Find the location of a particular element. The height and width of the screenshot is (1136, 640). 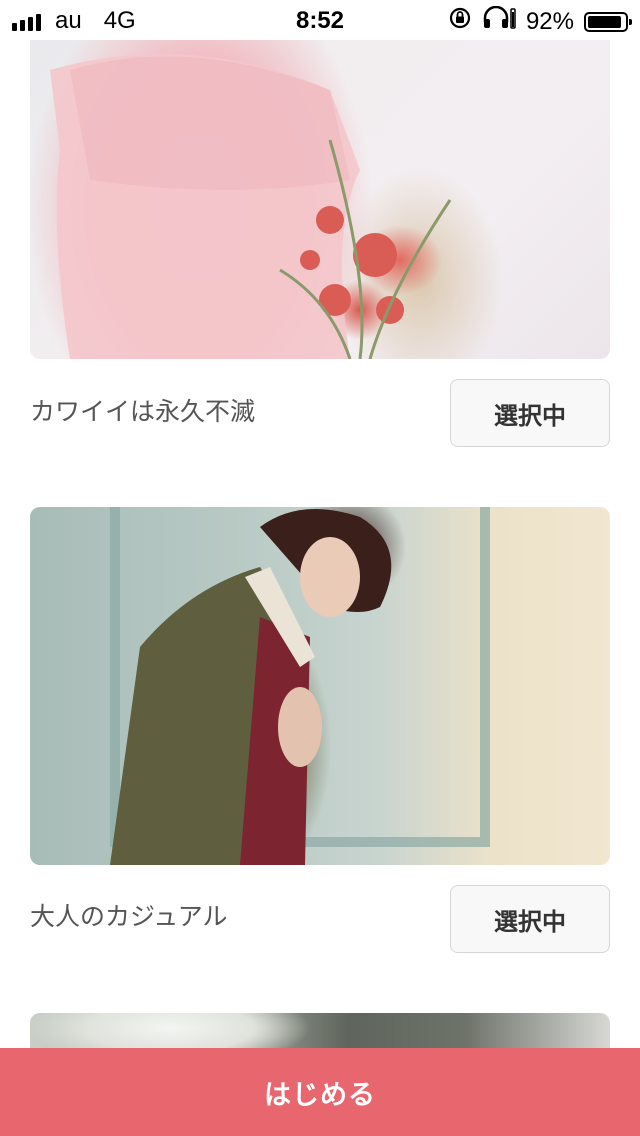

signal-icon is located at coordinates (26, 21).